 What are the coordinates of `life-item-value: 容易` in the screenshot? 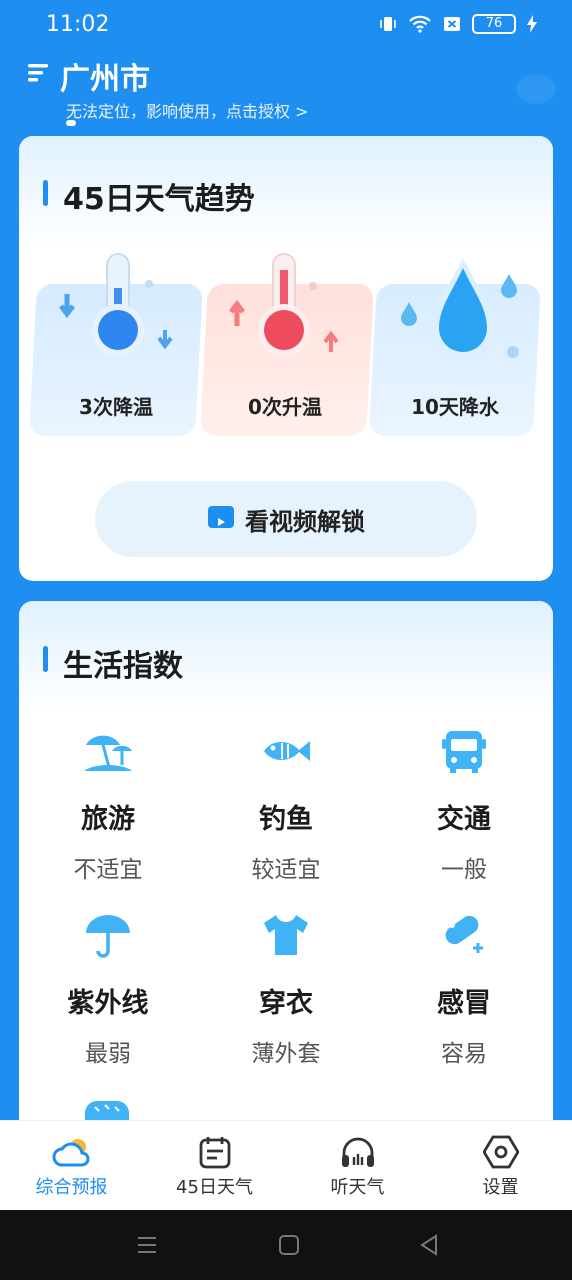 It's located at (464, 1054).